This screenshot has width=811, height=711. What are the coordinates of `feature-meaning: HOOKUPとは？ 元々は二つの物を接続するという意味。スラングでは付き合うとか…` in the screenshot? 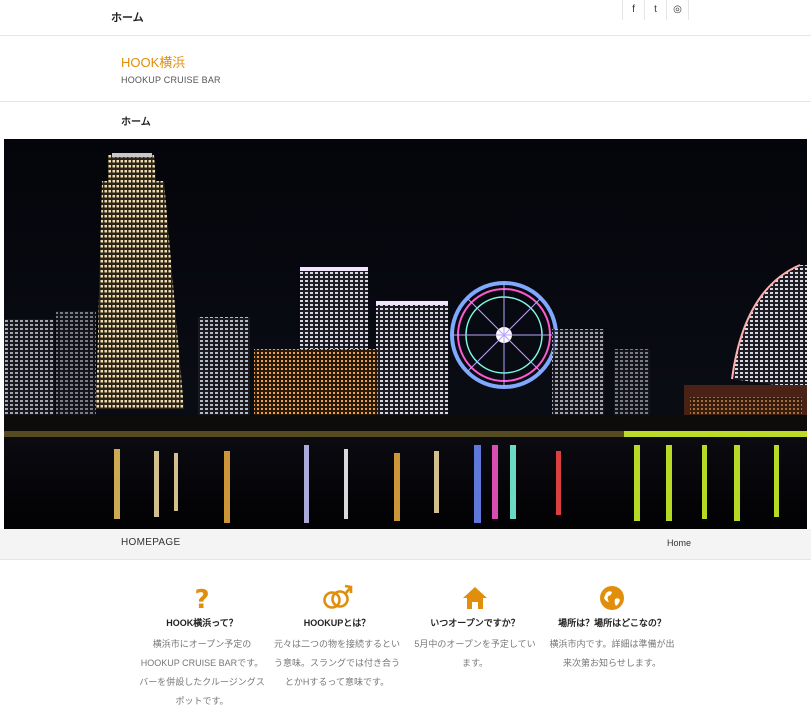 It's located at (337, 638).